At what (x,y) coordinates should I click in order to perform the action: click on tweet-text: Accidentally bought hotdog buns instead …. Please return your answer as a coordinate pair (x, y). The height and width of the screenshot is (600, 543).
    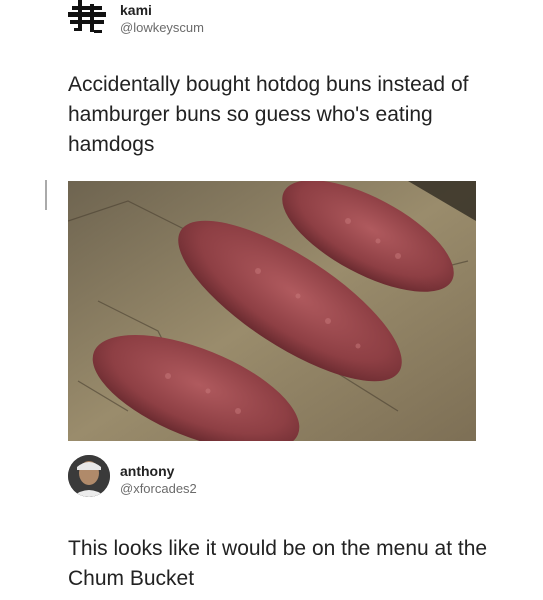
    Looking at the image, I should click on (268, 114).